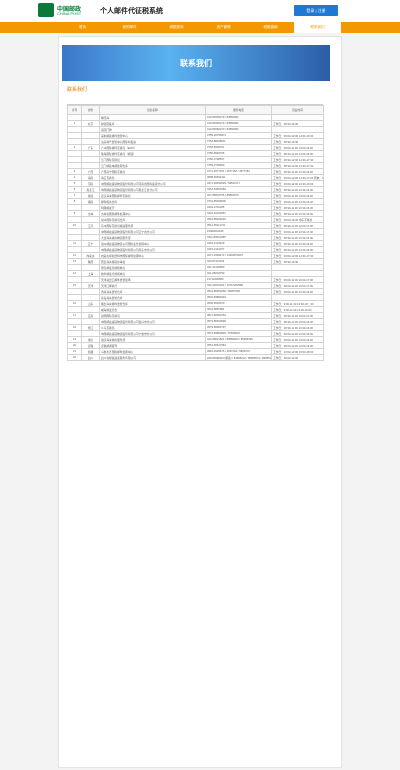  I want to click on section-title: 联系我们, so click(77, 90).